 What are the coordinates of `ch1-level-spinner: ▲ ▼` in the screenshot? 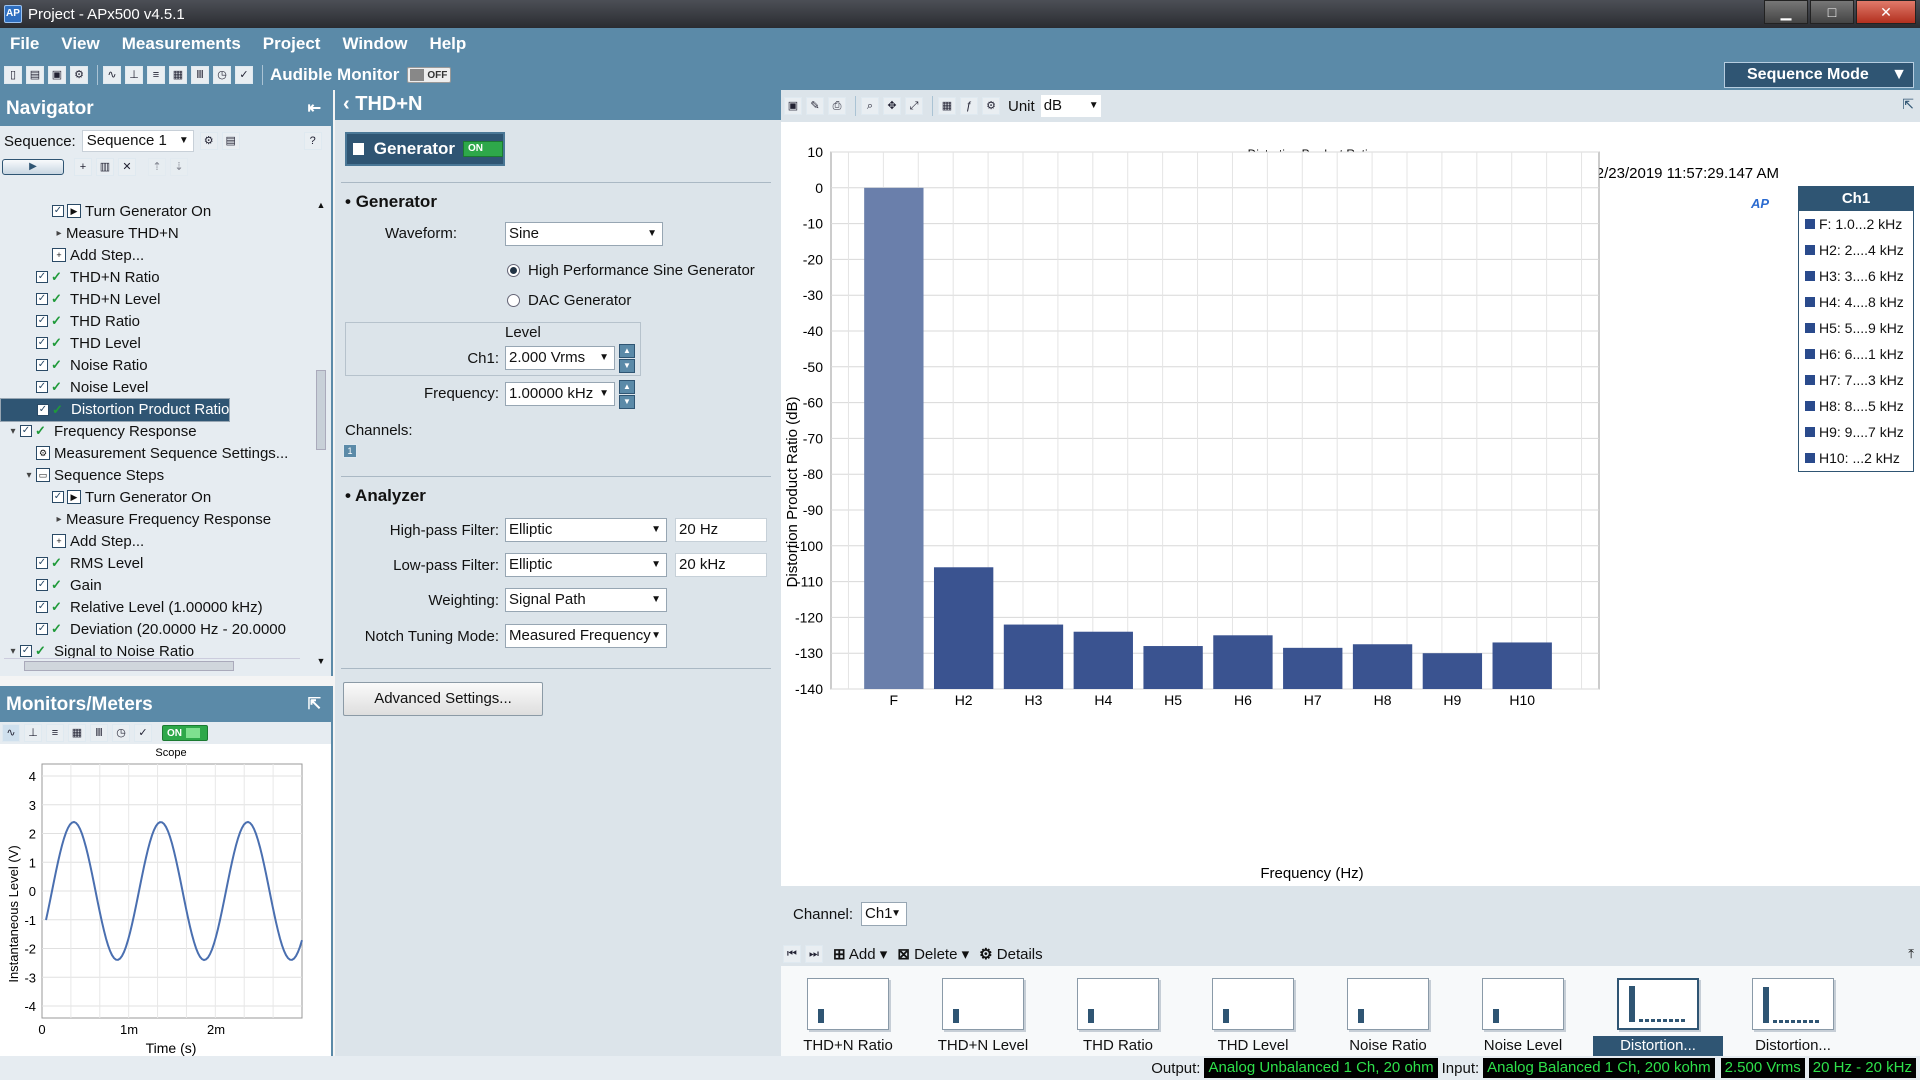 It's located at (627, 359).